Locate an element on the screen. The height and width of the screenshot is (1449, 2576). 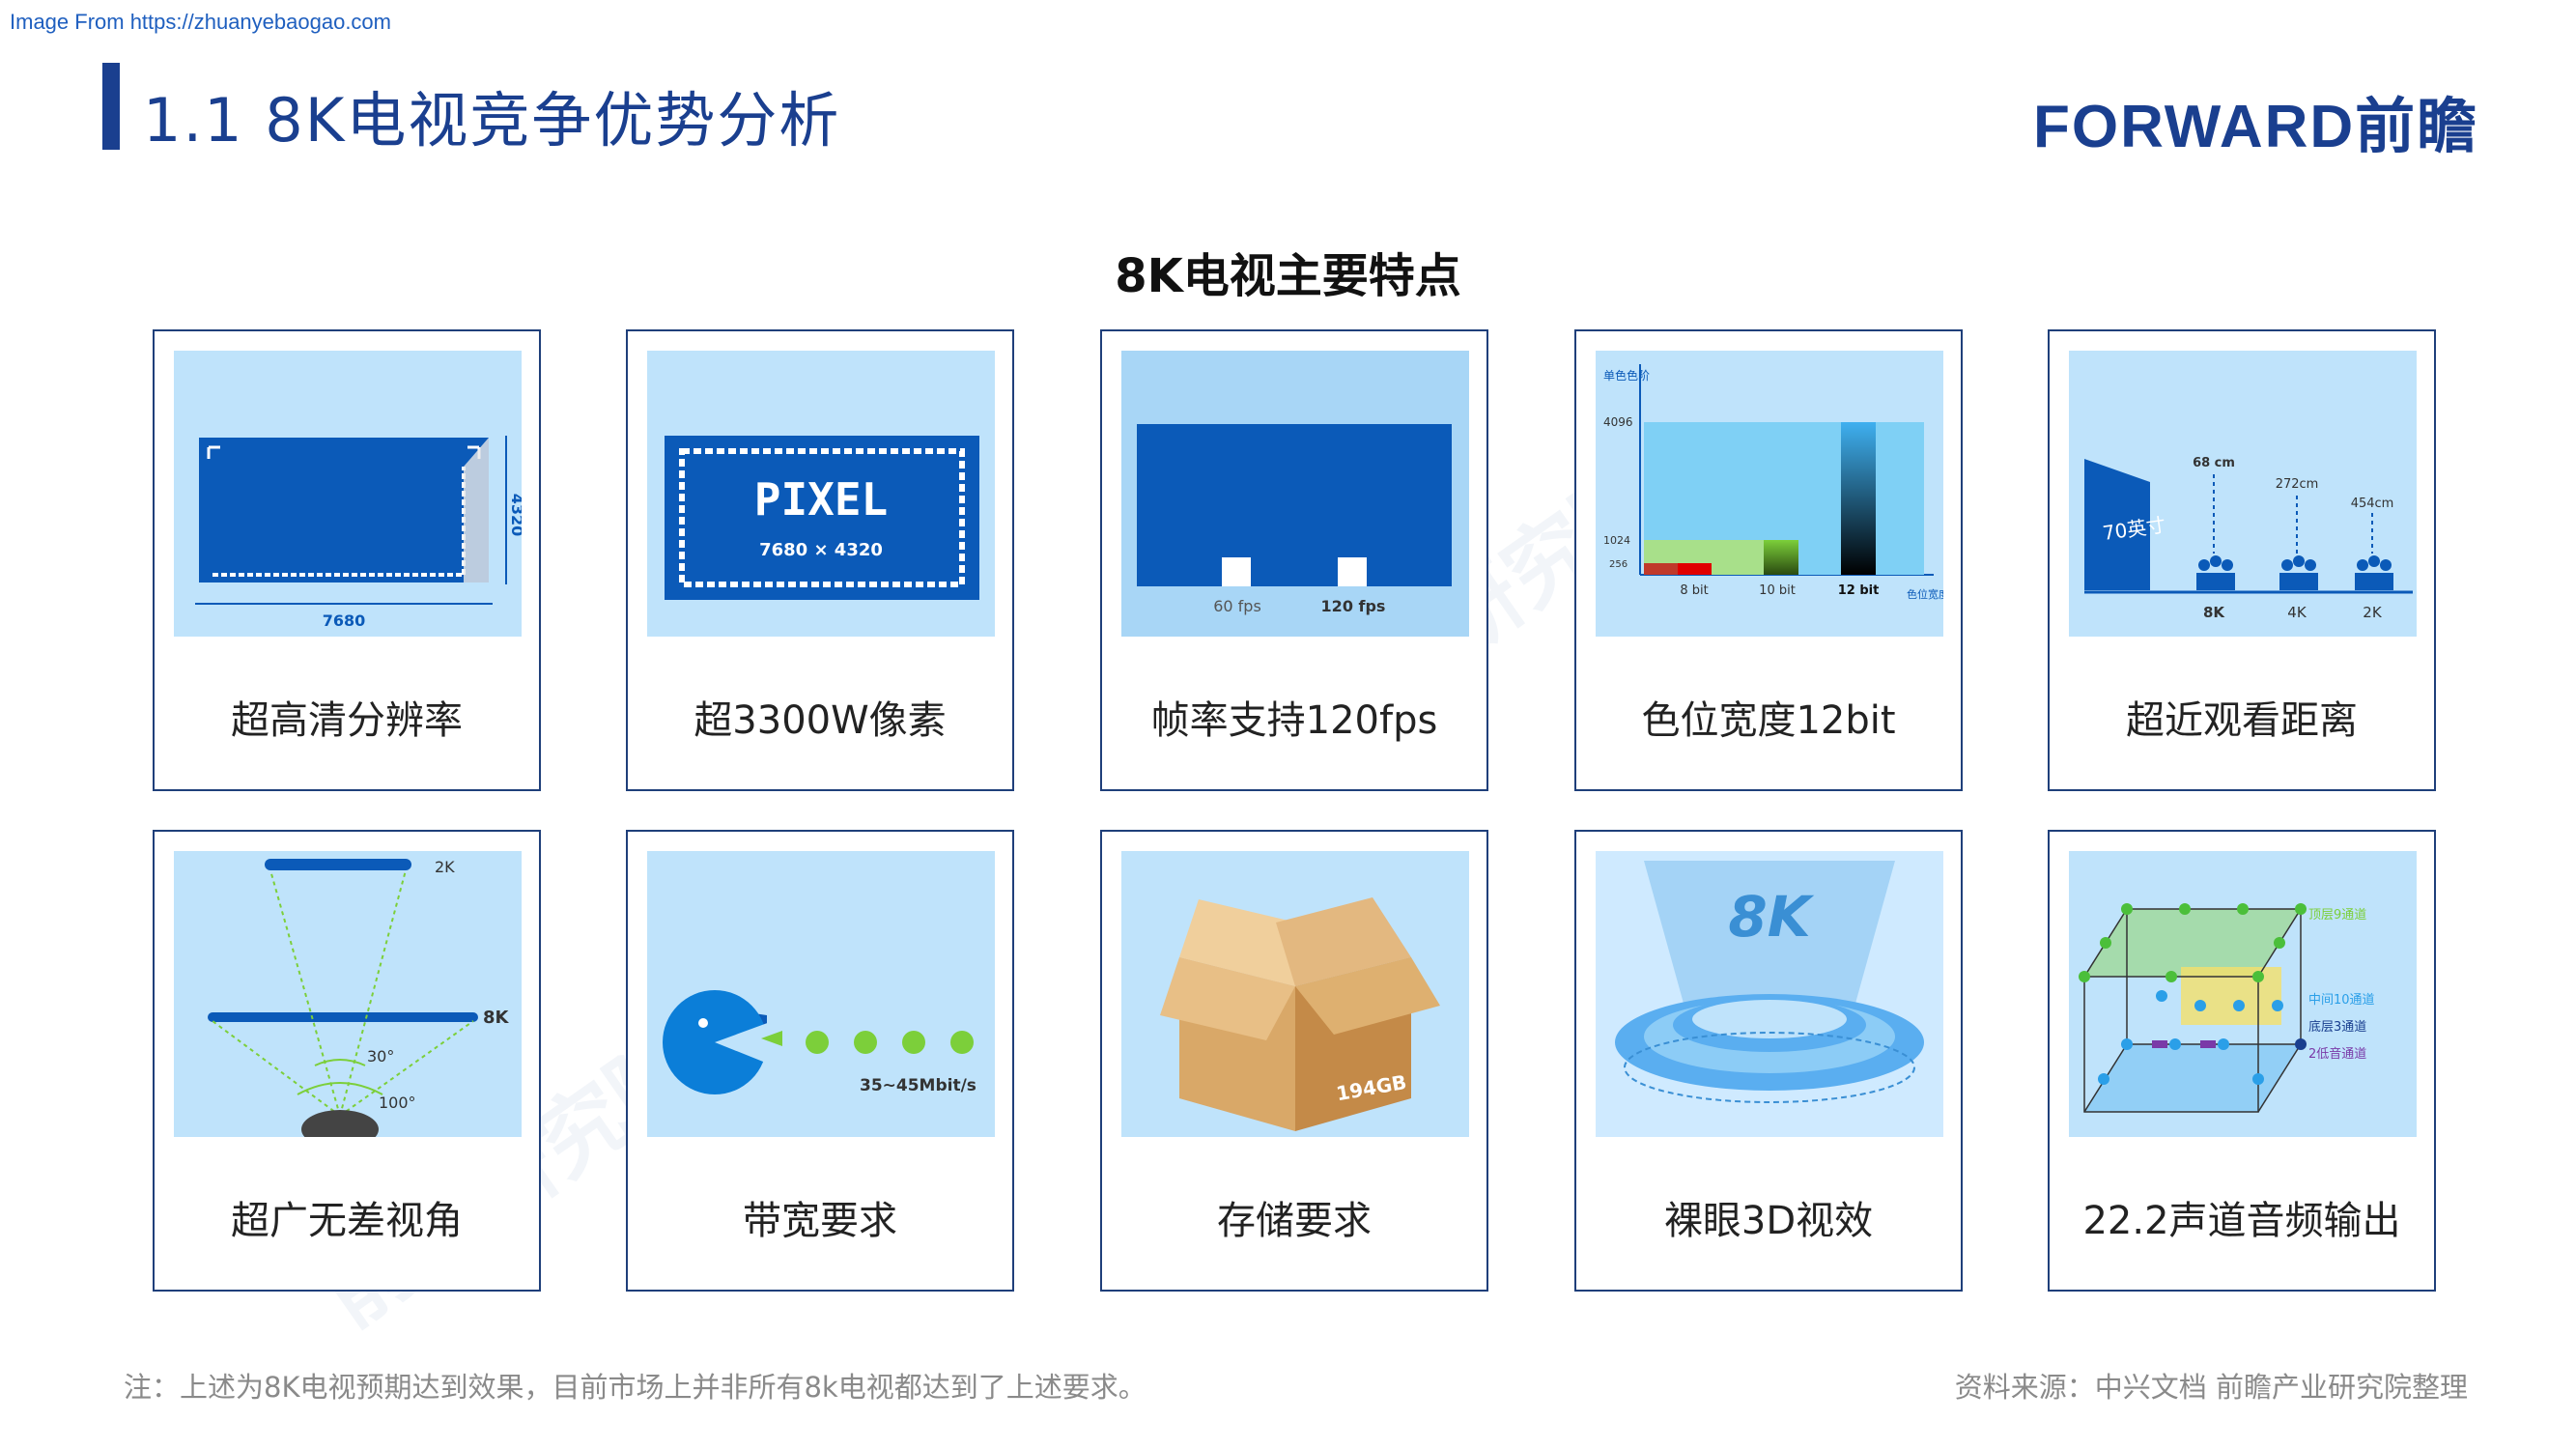
angle-2k: 2K is located at coordinates (445, 867).